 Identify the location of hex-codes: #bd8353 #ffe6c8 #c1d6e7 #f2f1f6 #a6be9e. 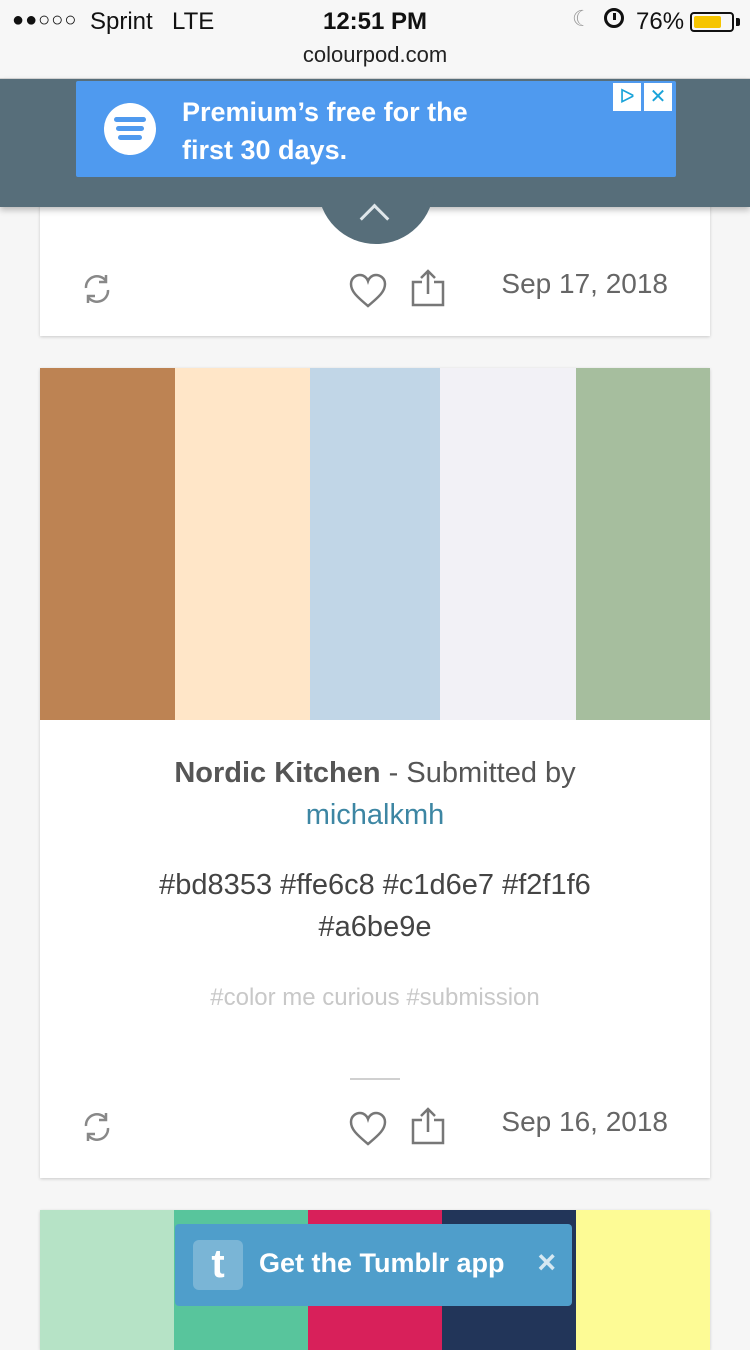
(375, 906).